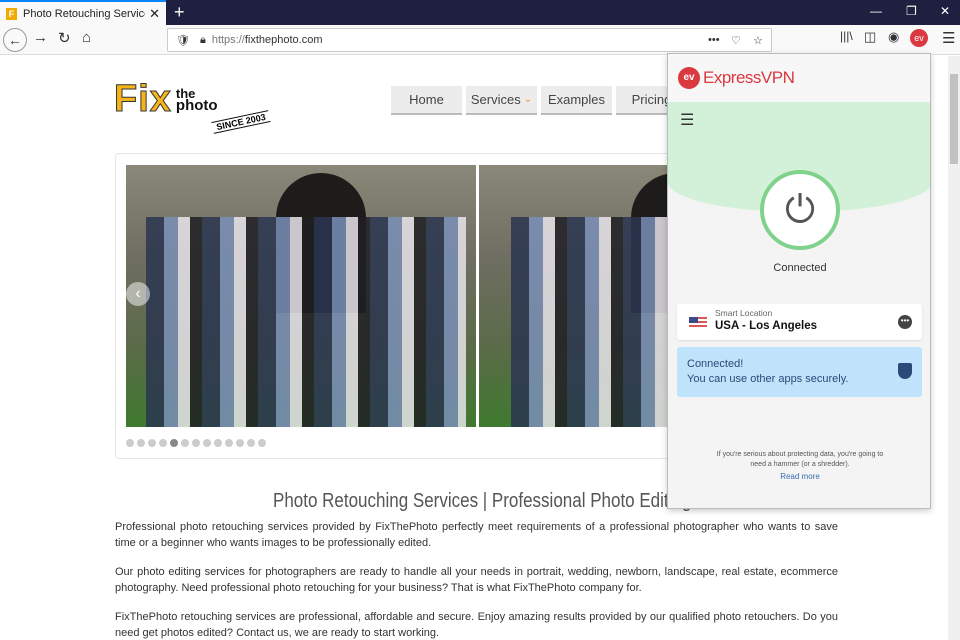 Image resolution: width=960 pixels, height=640 pixels. Describe the element at coordinates (800, 268) in the screenshot. I see `connection-status: Connected` at that location.